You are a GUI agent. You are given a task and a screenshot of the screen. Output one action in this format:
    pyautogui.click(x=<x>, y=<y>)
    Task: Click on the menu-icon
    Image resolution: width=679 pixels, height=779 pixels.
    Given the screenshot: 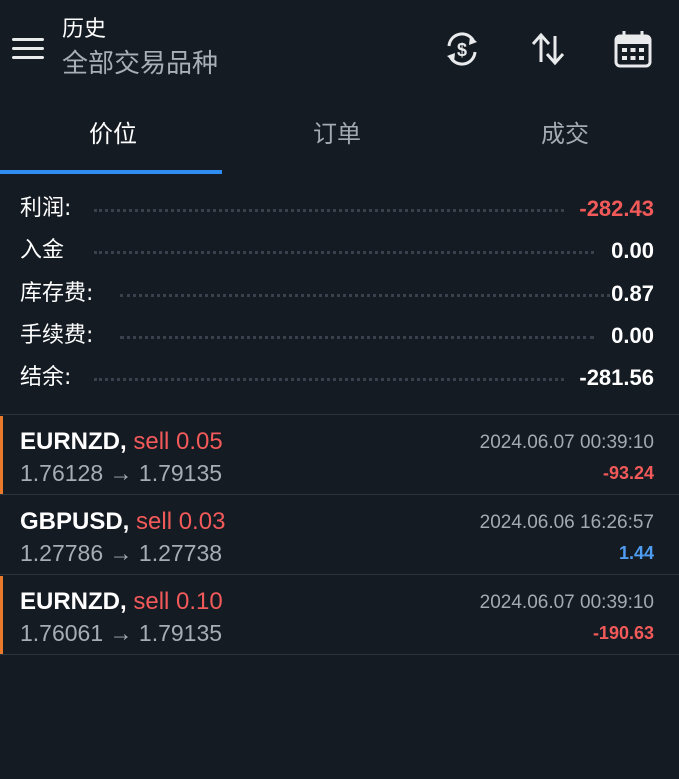 What is the action you would take?
    pyautogui.click(x=28, y=48)
    